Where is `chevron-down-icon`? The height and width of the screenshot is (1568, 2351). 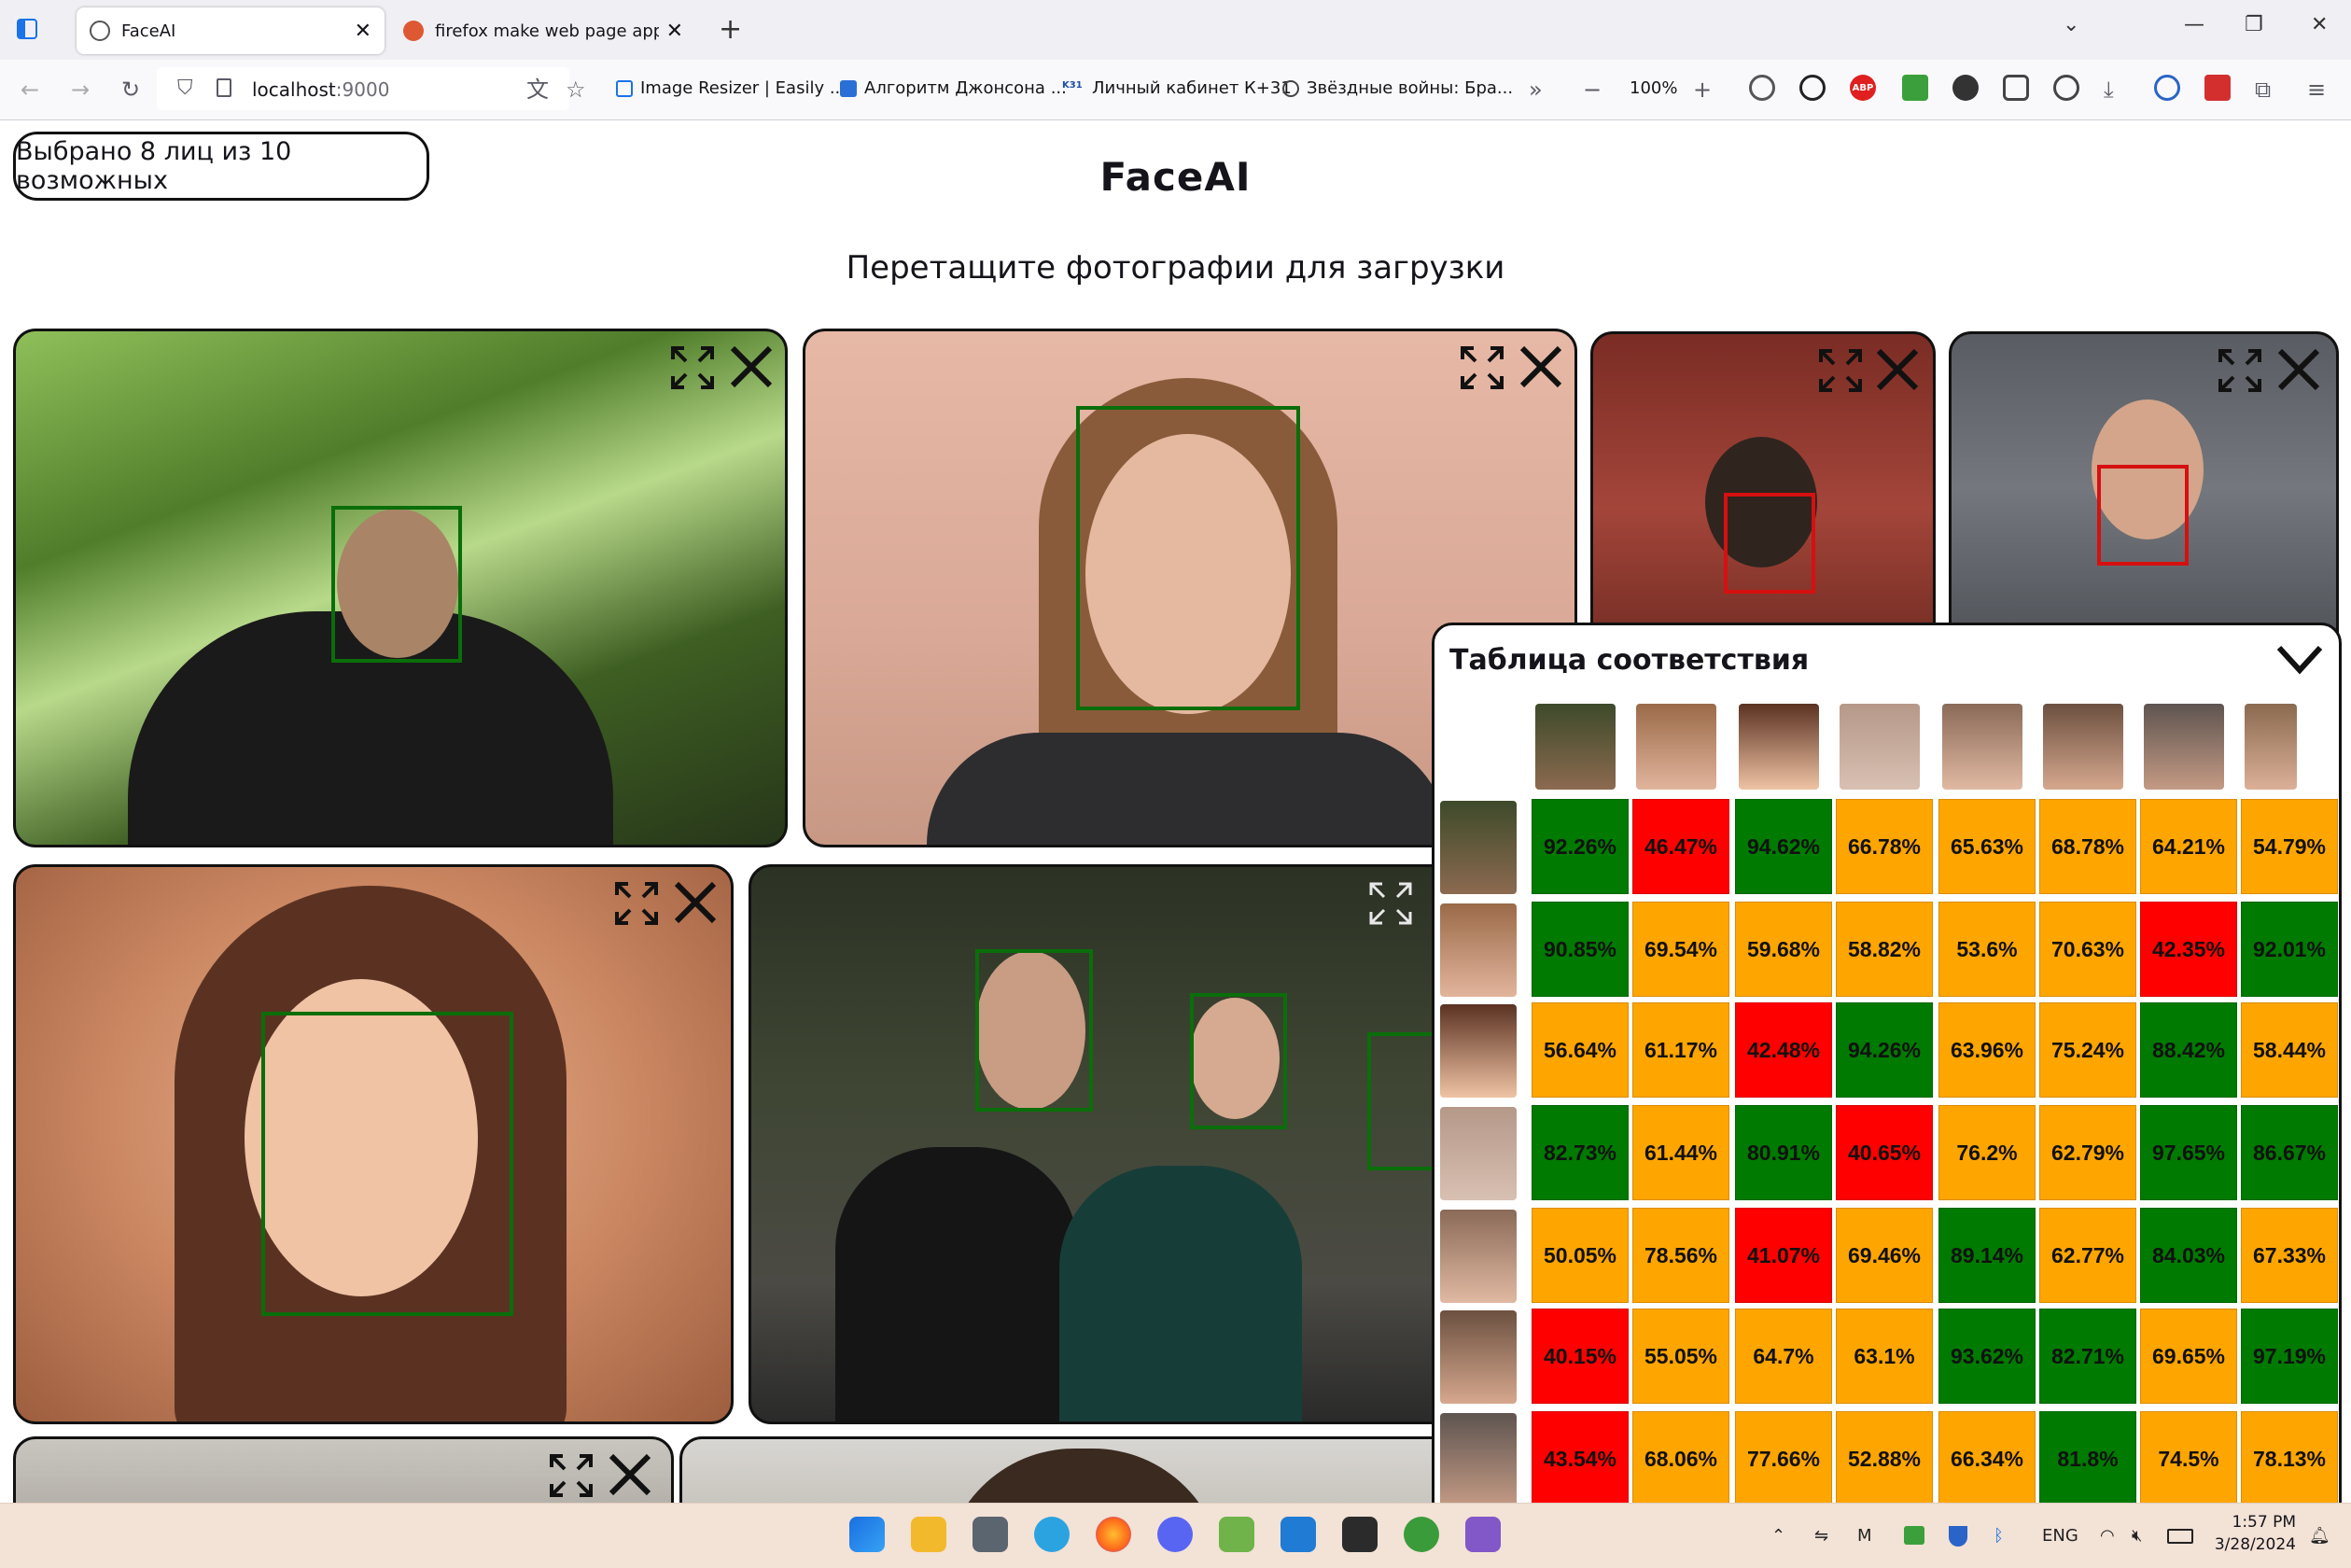 chevron-down-icon is located at coordinates (2300, 659).